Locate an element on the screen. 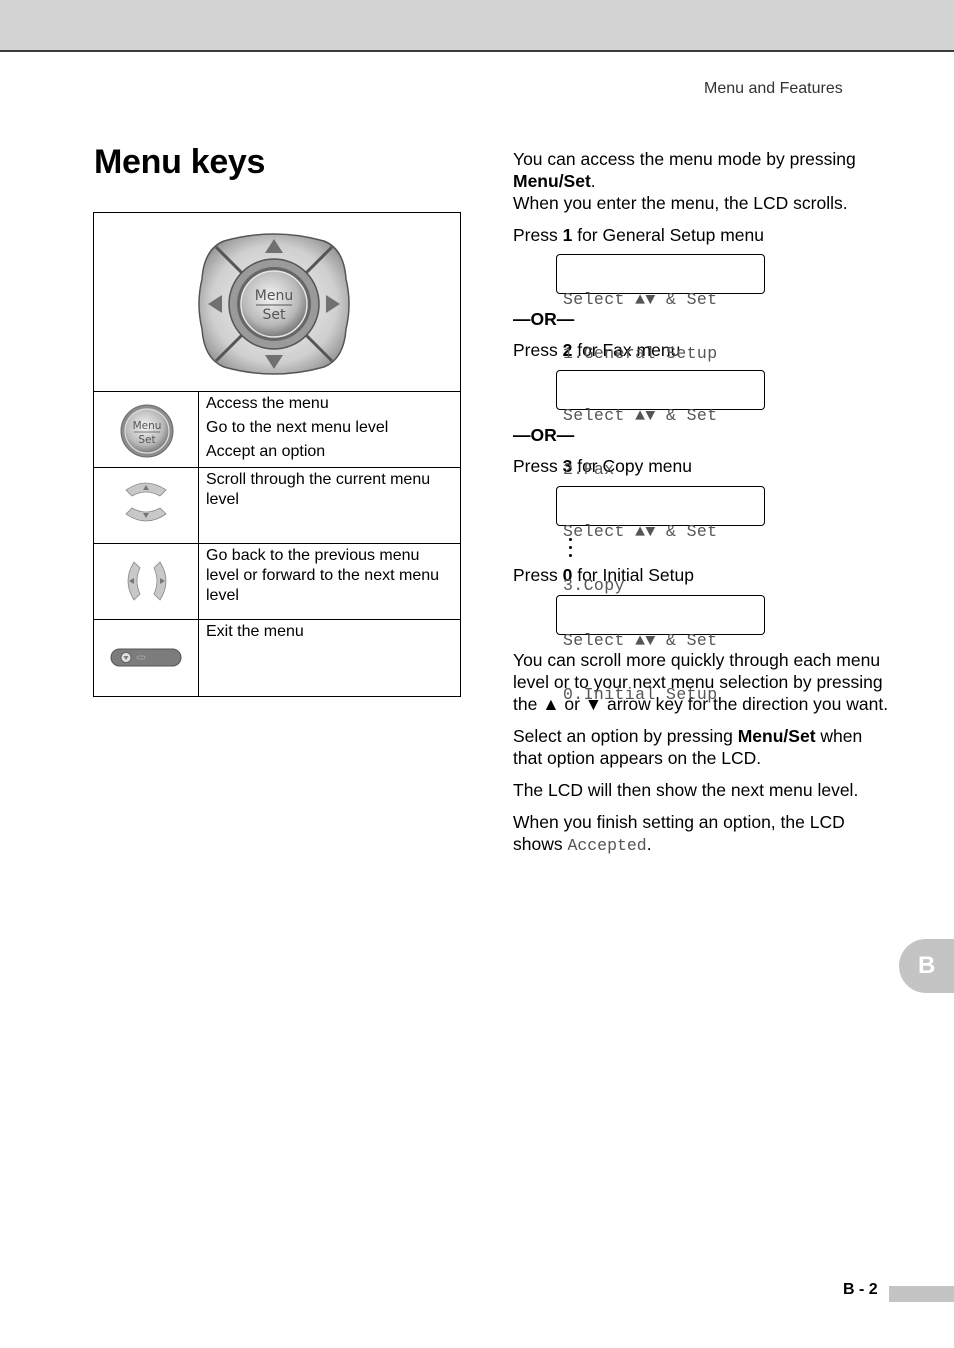 The width and height of the screenshot is (954, 1348). table-row: Scroll through the current menu level is located at coordinates (277, 506).